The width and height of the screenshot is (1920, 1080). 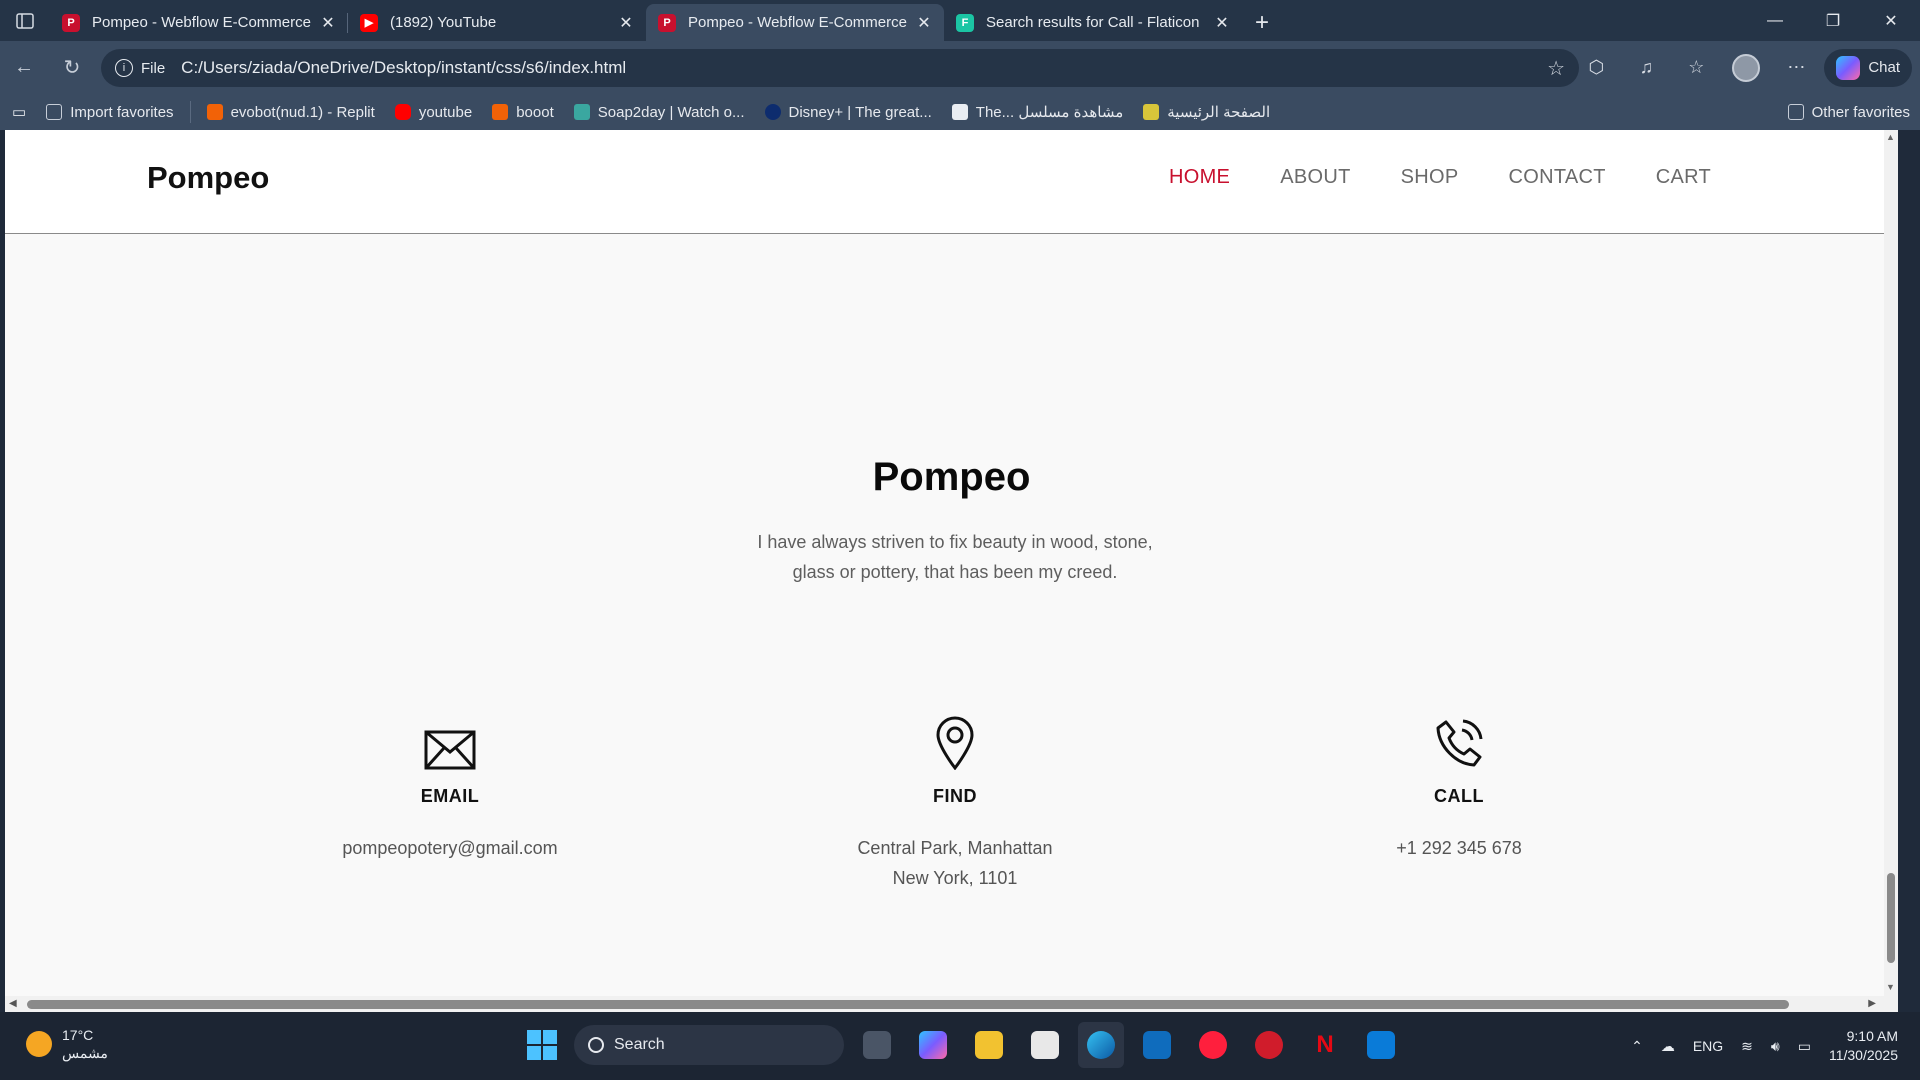 I want to click on vertical-tabs-icon, so click(x=25, y=20).